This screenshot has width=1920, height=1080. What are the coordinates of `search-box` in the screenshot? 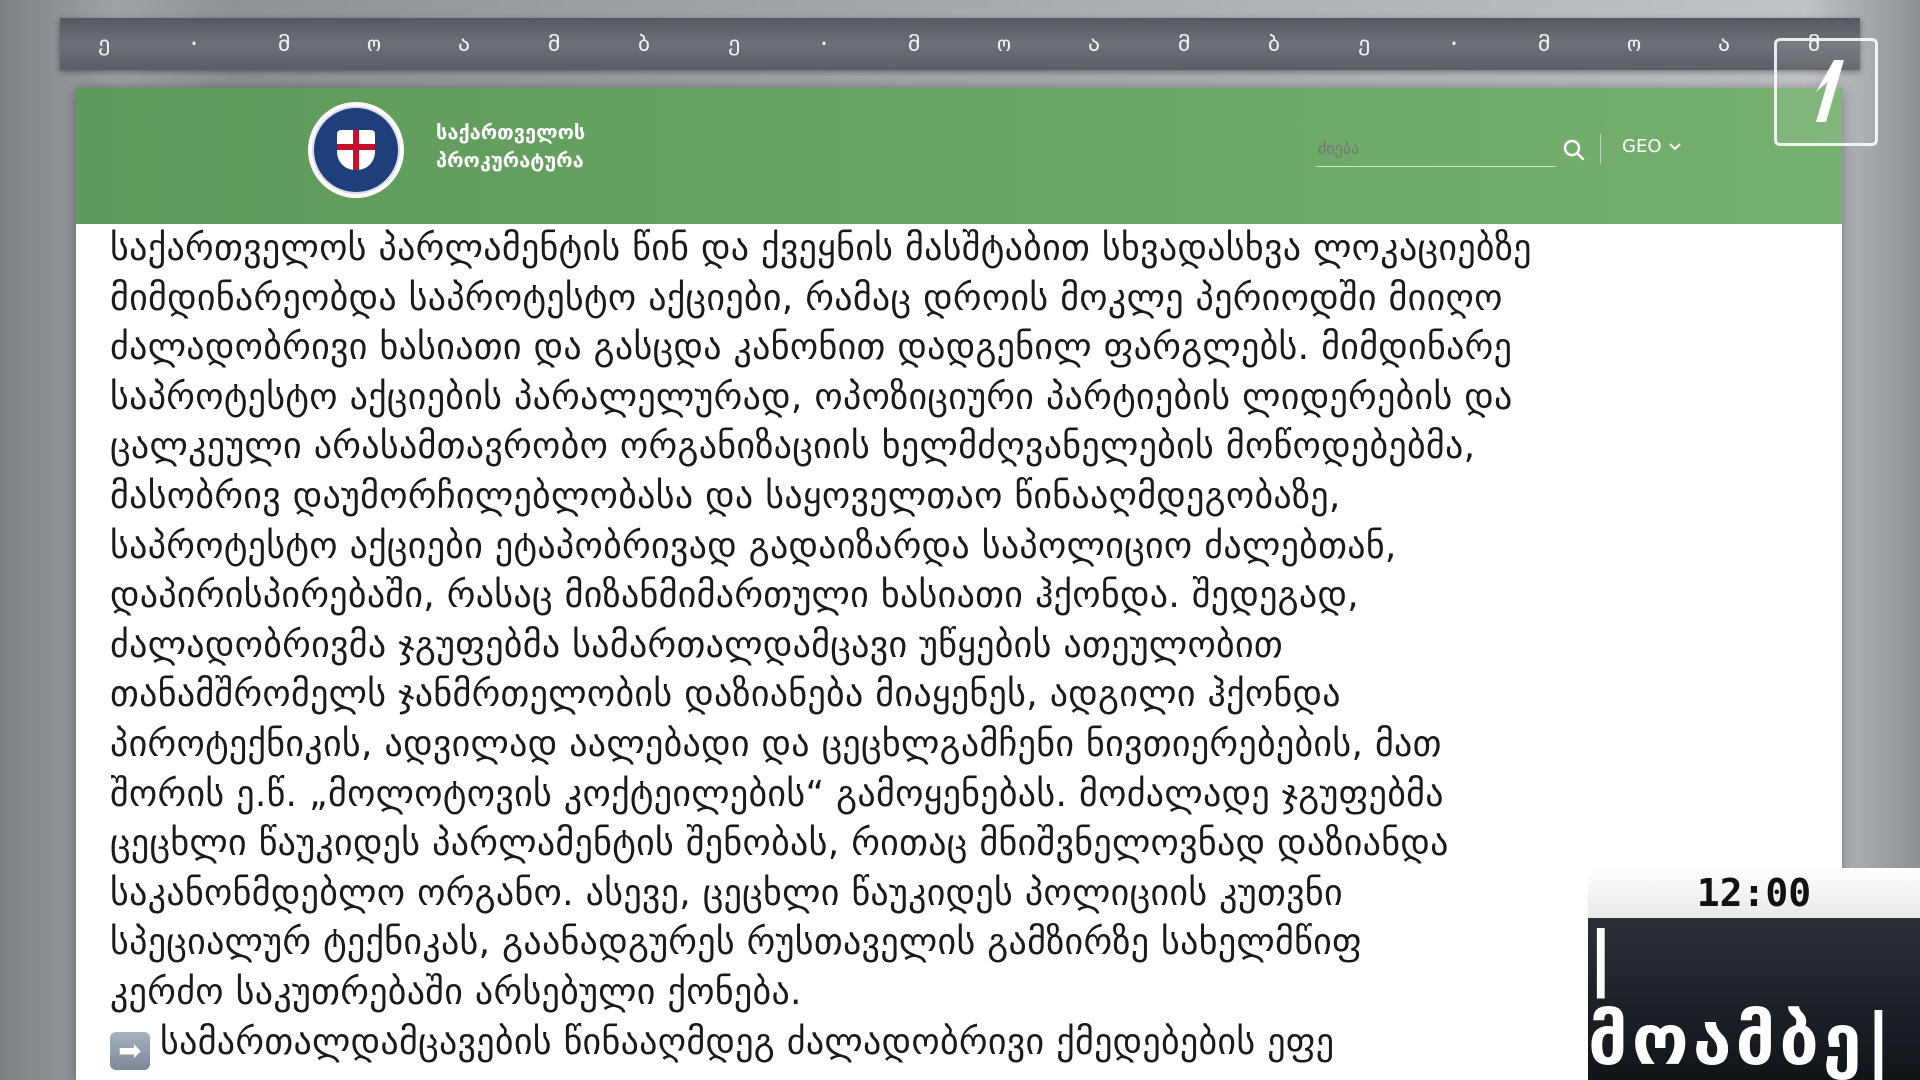 It's located at (1436, 149).